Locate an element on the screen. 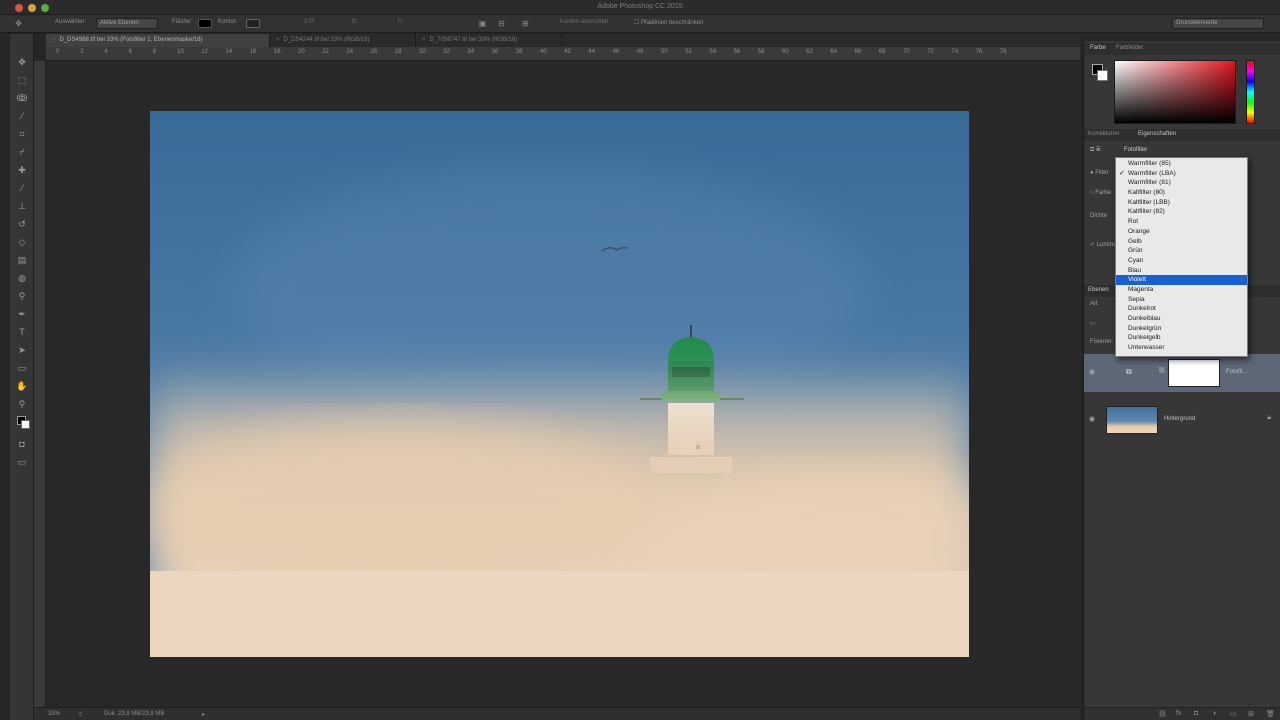  stroke-width-field: 3 Pt is located at coordinates (309, 22).